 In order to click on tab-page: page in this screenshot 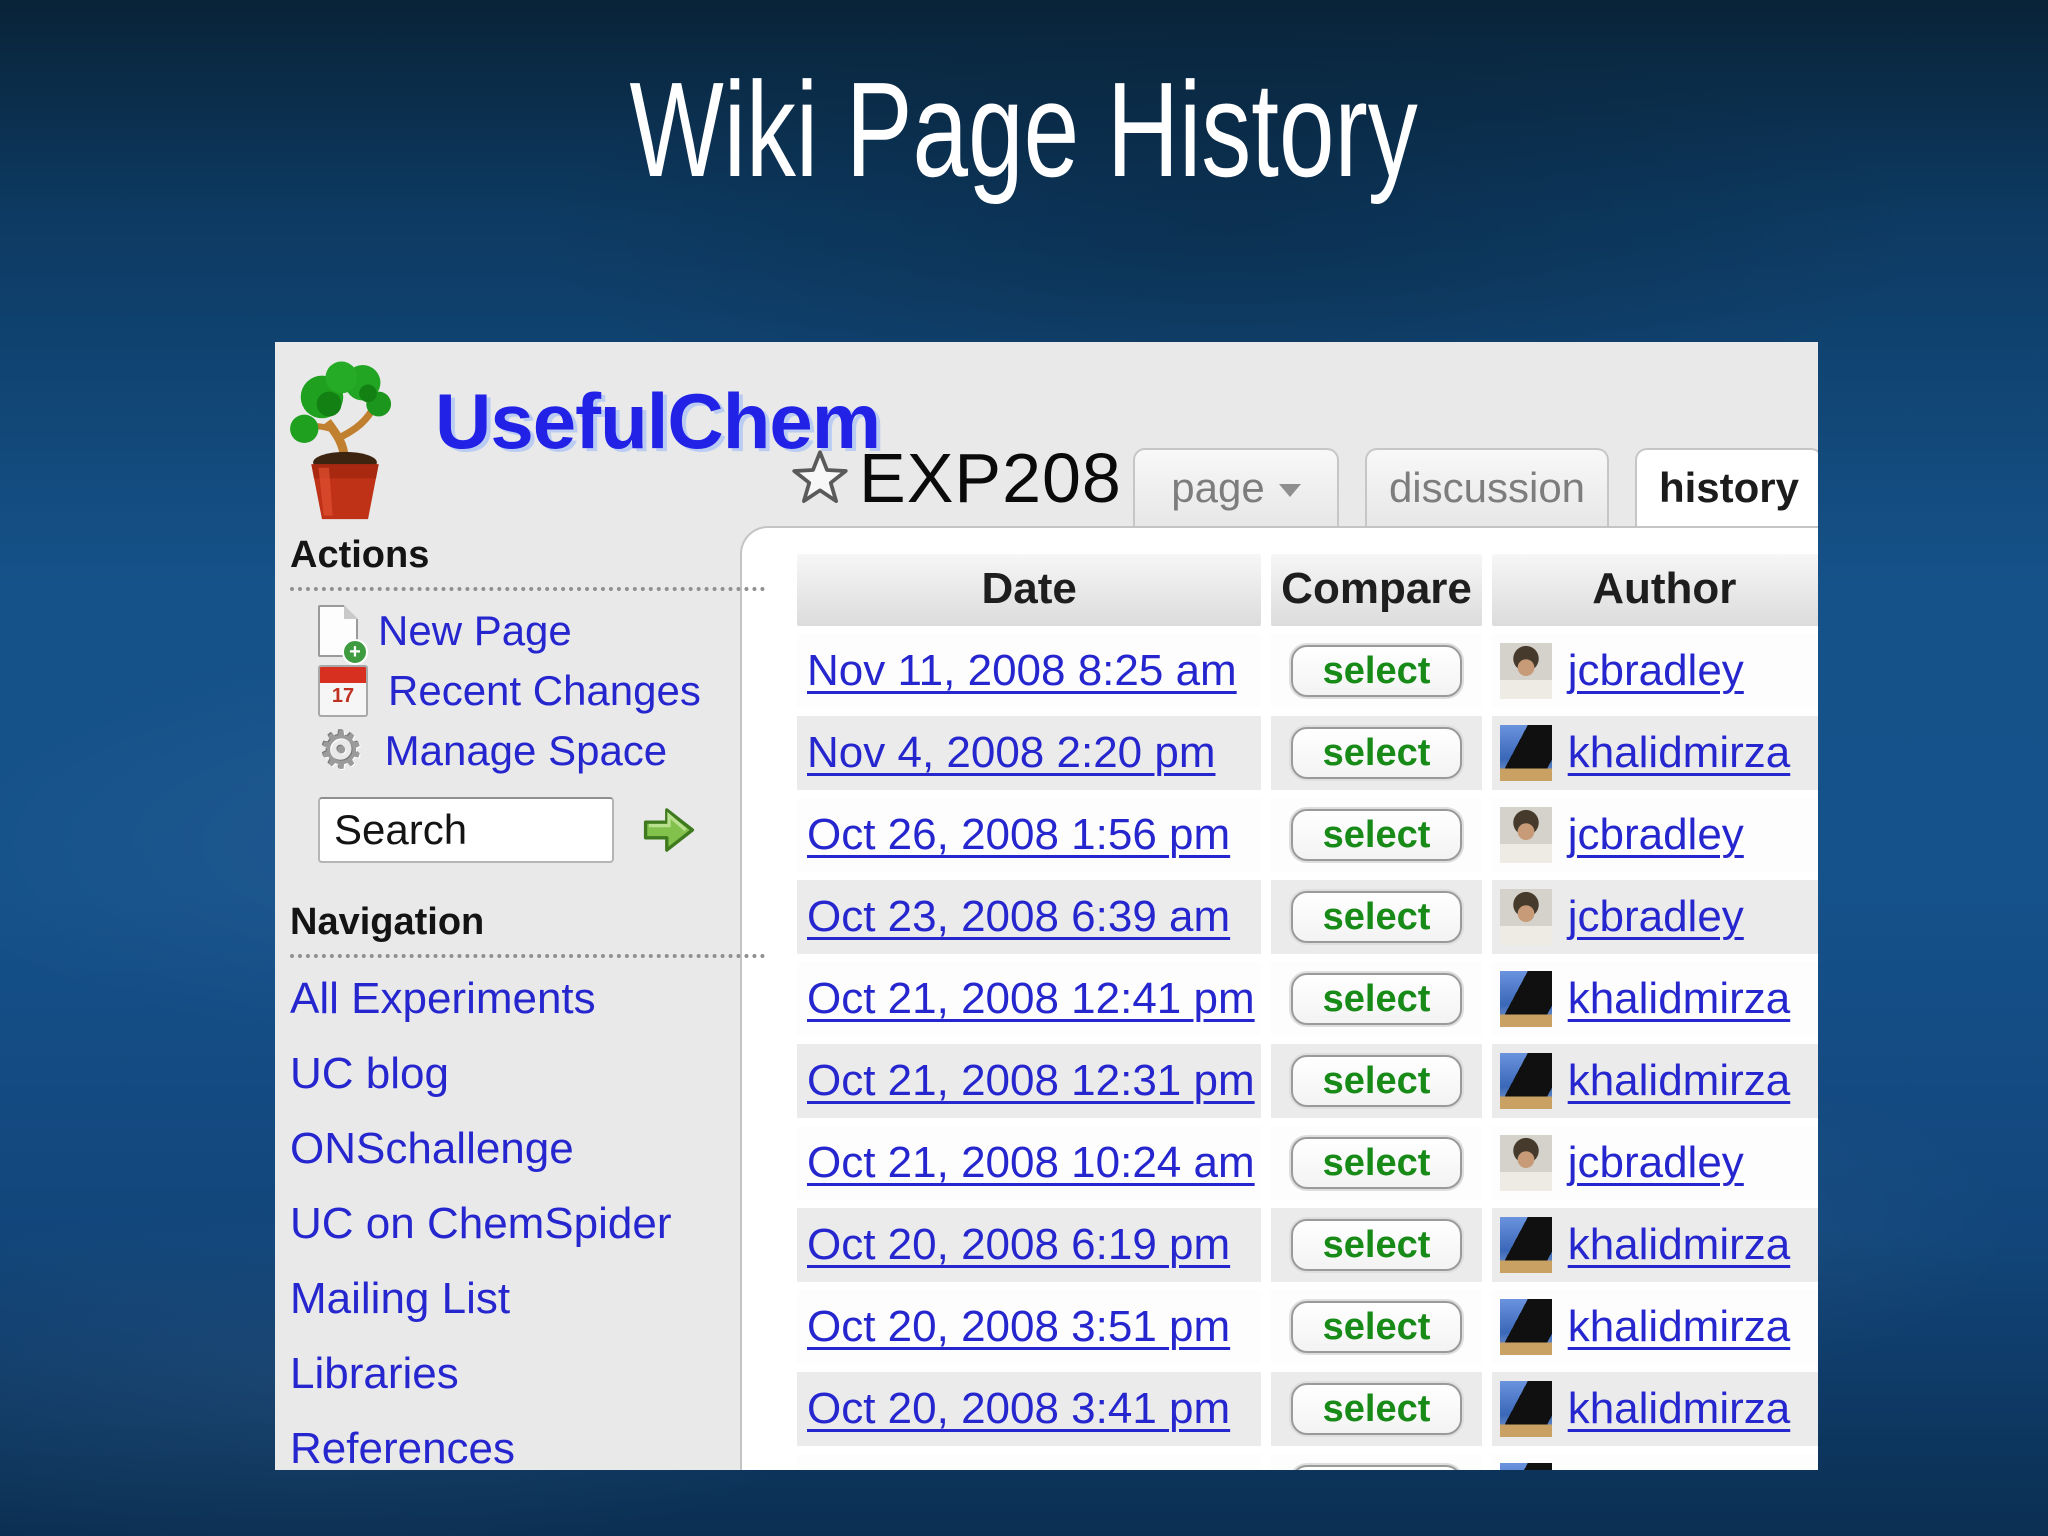, I will do `click(1236, 487)`.